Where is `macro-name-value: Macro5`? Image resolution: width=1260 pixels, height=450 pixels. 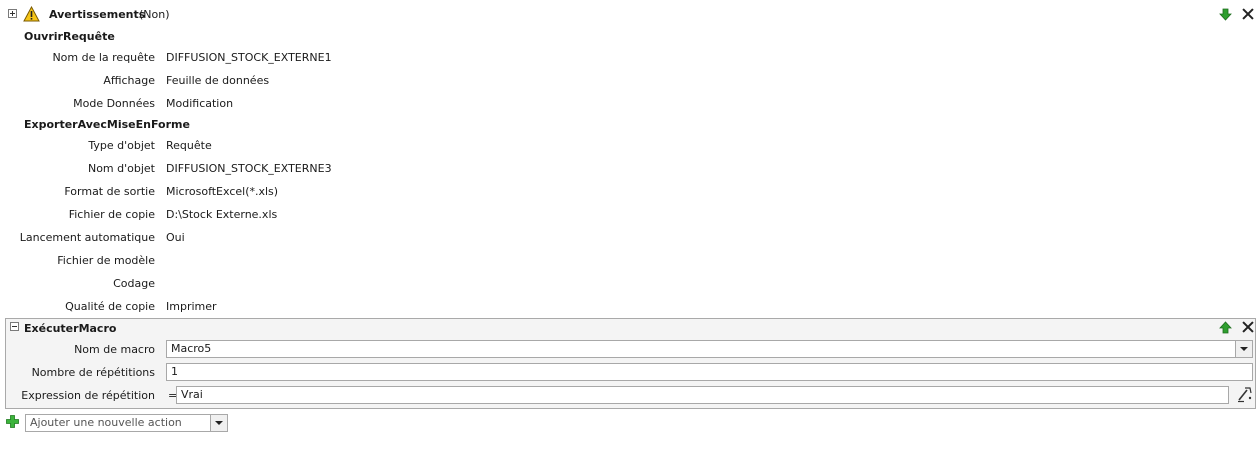
macro-name-value: Macro5 is located at coordinates (191, 348).